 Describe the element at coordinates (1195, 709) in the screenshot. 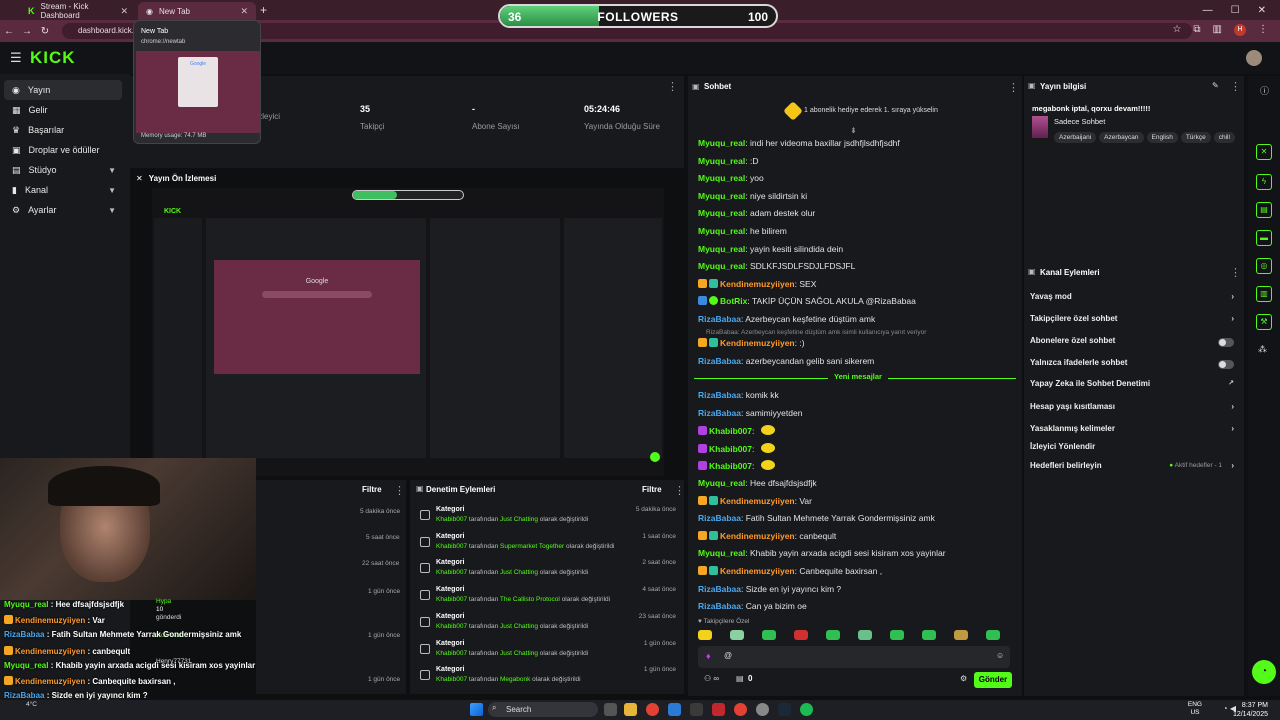

I see `language-indicator: ENG US` at that location.